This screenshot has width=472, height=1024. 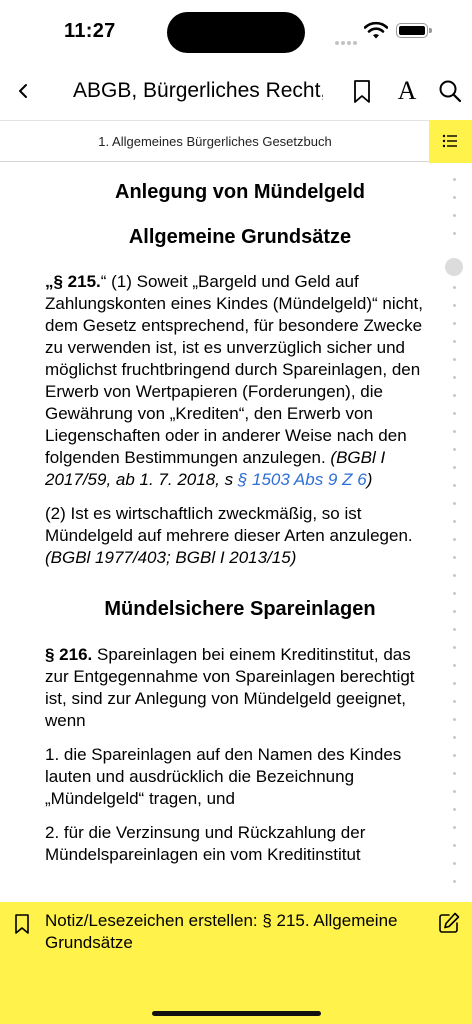 I want to click on paragraph-number: „§ 215., so click(x=73, y=281).